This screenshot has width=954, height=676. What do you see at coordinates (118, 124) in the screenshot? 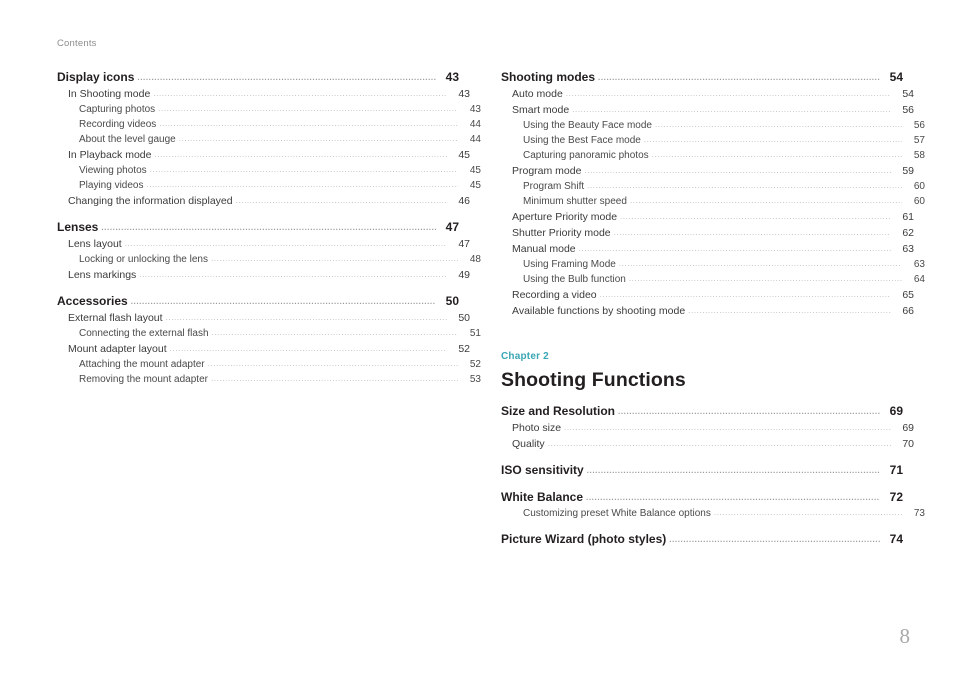
I see `toc-entry-label: Recording videos` at bounding box center [118, 124].